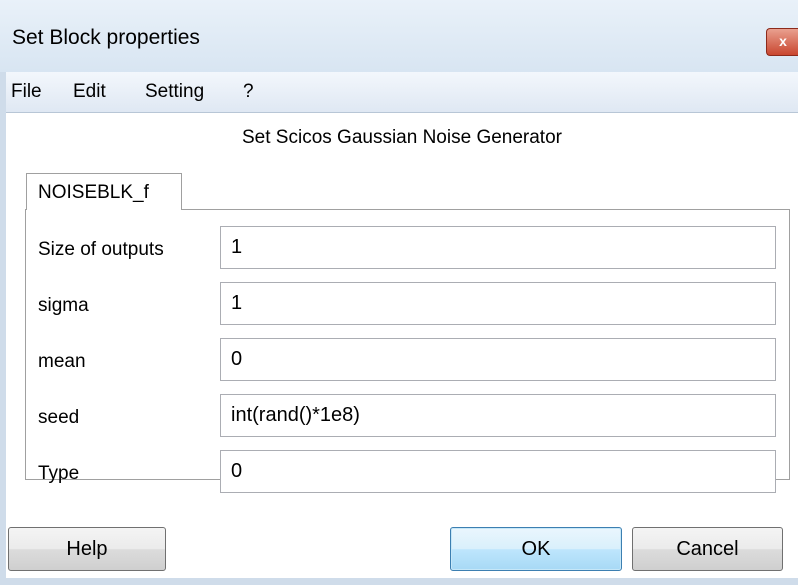 The height and width of the screenshot is (585, 798). What do you see at coordinates (399, 36) in the screenshot?
I see `title-bar: Set Block properties x` at bounding box center [399, 36].